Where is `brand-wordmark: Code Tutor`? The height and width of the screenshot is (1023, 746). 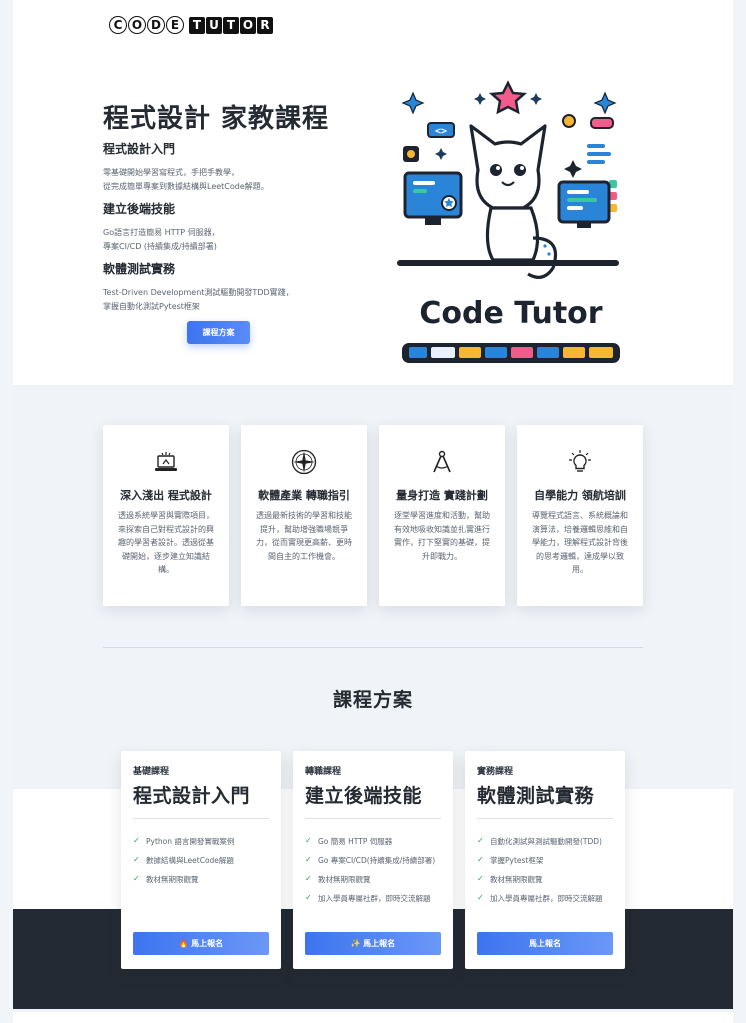 brand-wordmark: Code Tutor is located at coordinates (511, 313).